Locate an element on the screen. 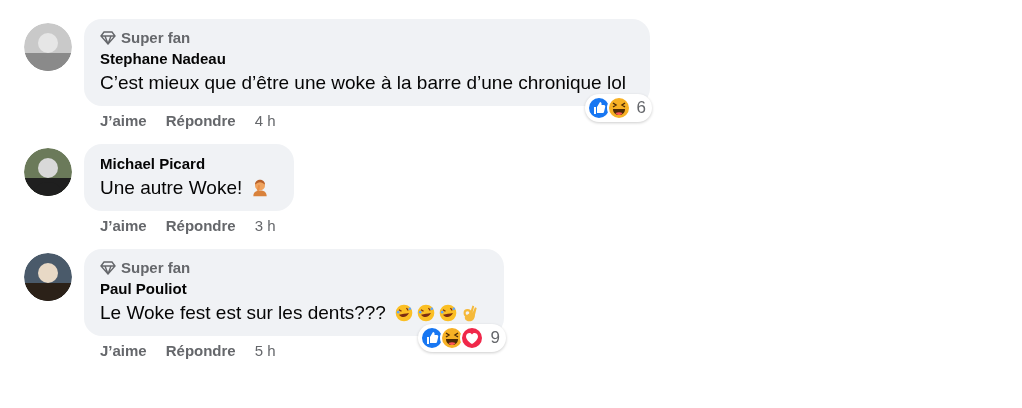 This screenshot has height=408, width=1022. comment-text: Le Woke fest est sur les dents??? is located at coordinates (243, 313).